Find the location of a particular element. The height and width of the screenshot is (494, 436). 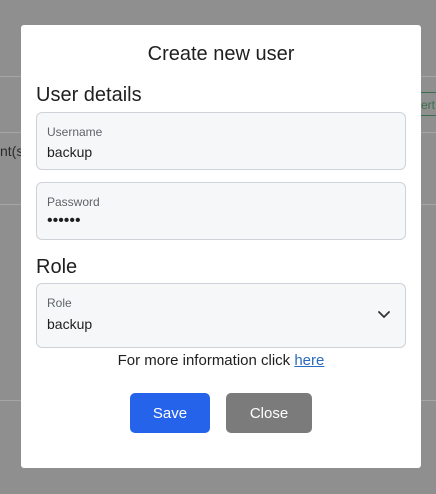

more-info-link: here is located at coordinates (309, 360).